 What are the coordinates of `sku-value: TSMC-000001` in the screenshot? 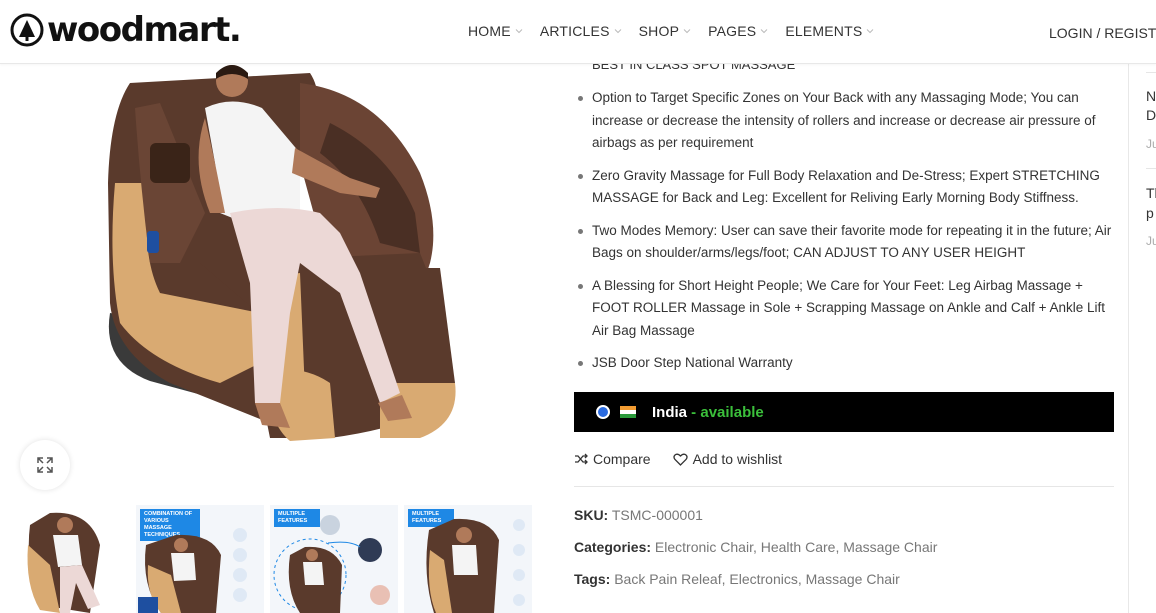 It's located at (657, 515).